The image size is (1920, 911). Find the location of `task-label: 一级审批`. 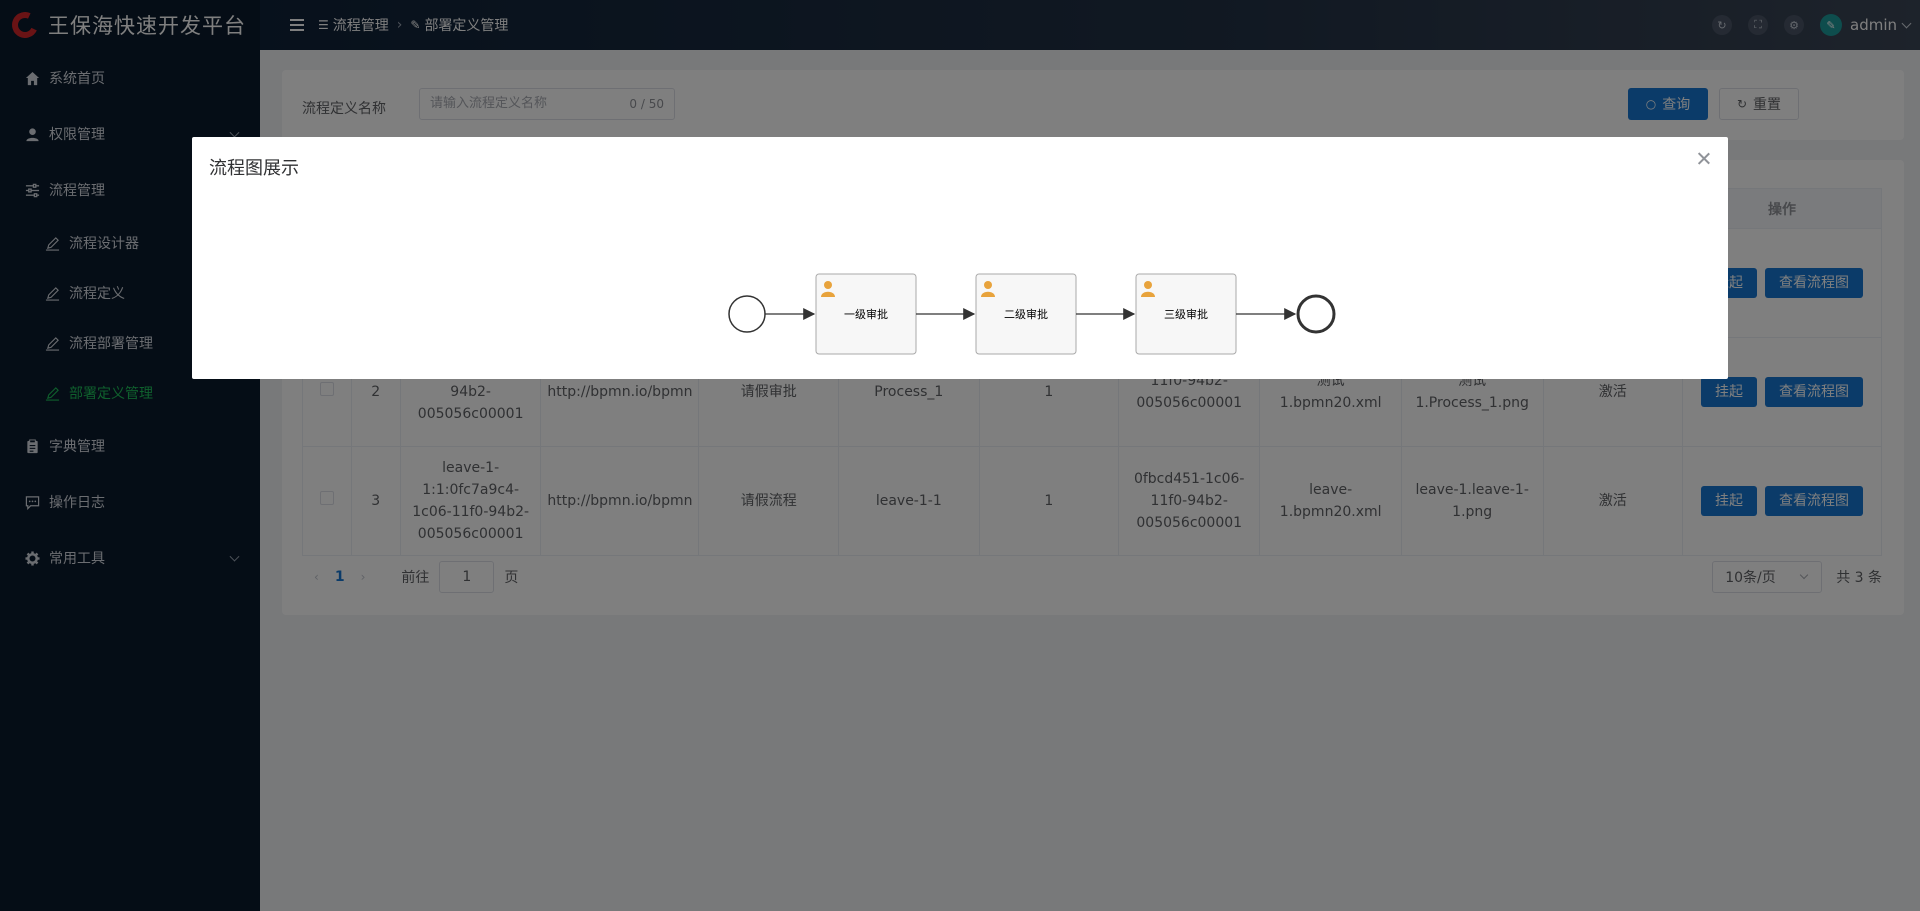

task-label: 一级审批 is located at coordinates (866, 314).